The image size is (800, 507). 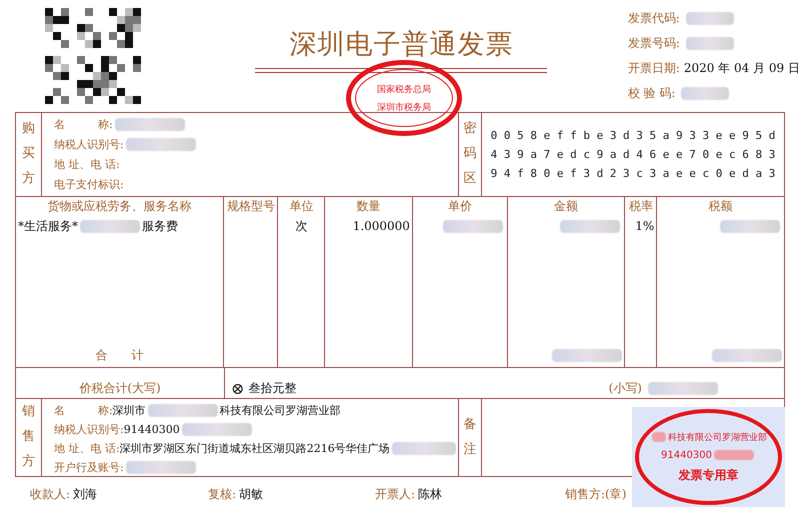 I want to click on field-label: 复核:, so click(x=222, y=494).